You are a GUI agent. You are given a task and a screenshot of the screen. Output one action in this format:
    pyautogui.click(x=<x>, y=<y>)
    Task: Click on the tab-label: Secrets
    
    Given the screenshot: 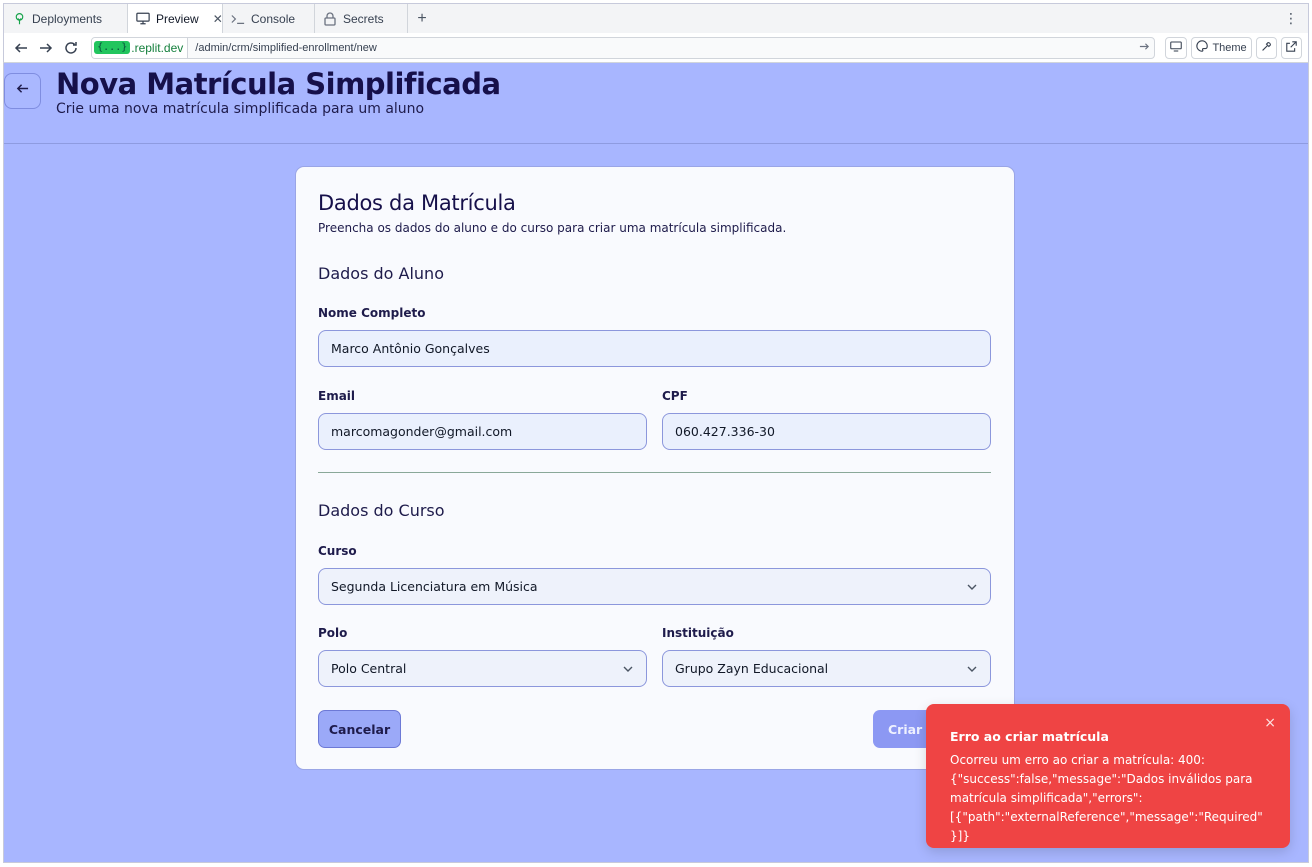 What is the action you would take?
    pyautogui.click(x=363, y=18)
    